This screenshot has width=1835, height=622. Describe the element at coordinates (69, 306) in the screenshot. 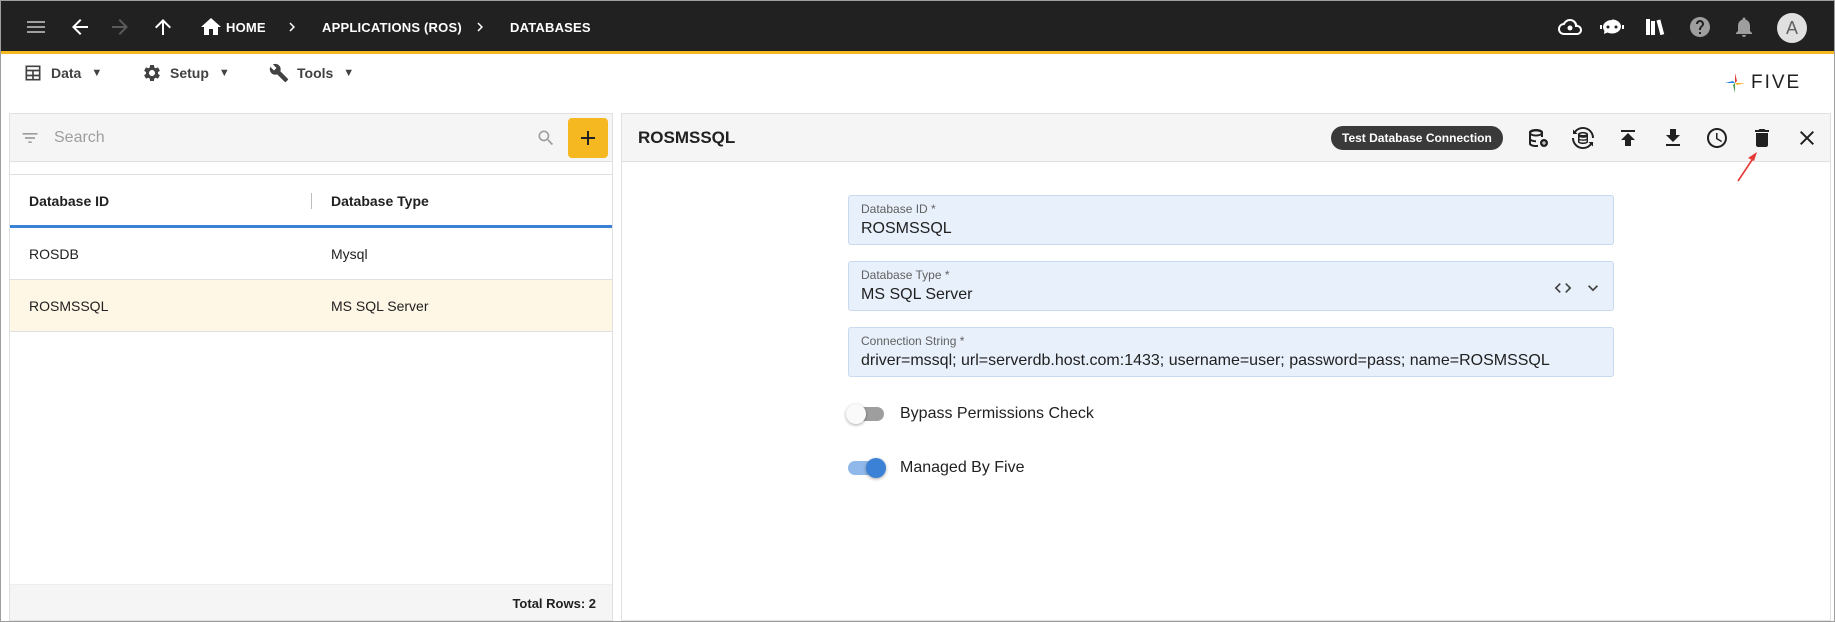

I see `cell-database-id: ROSMSSQL` at that location.